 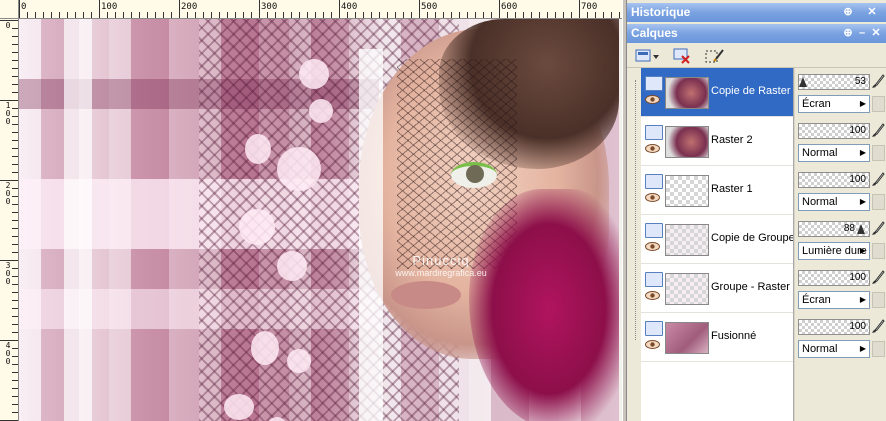 I want to click on calques-panel-titlebar: Calques ⊕ – ✕, so click(x=756, y=33).